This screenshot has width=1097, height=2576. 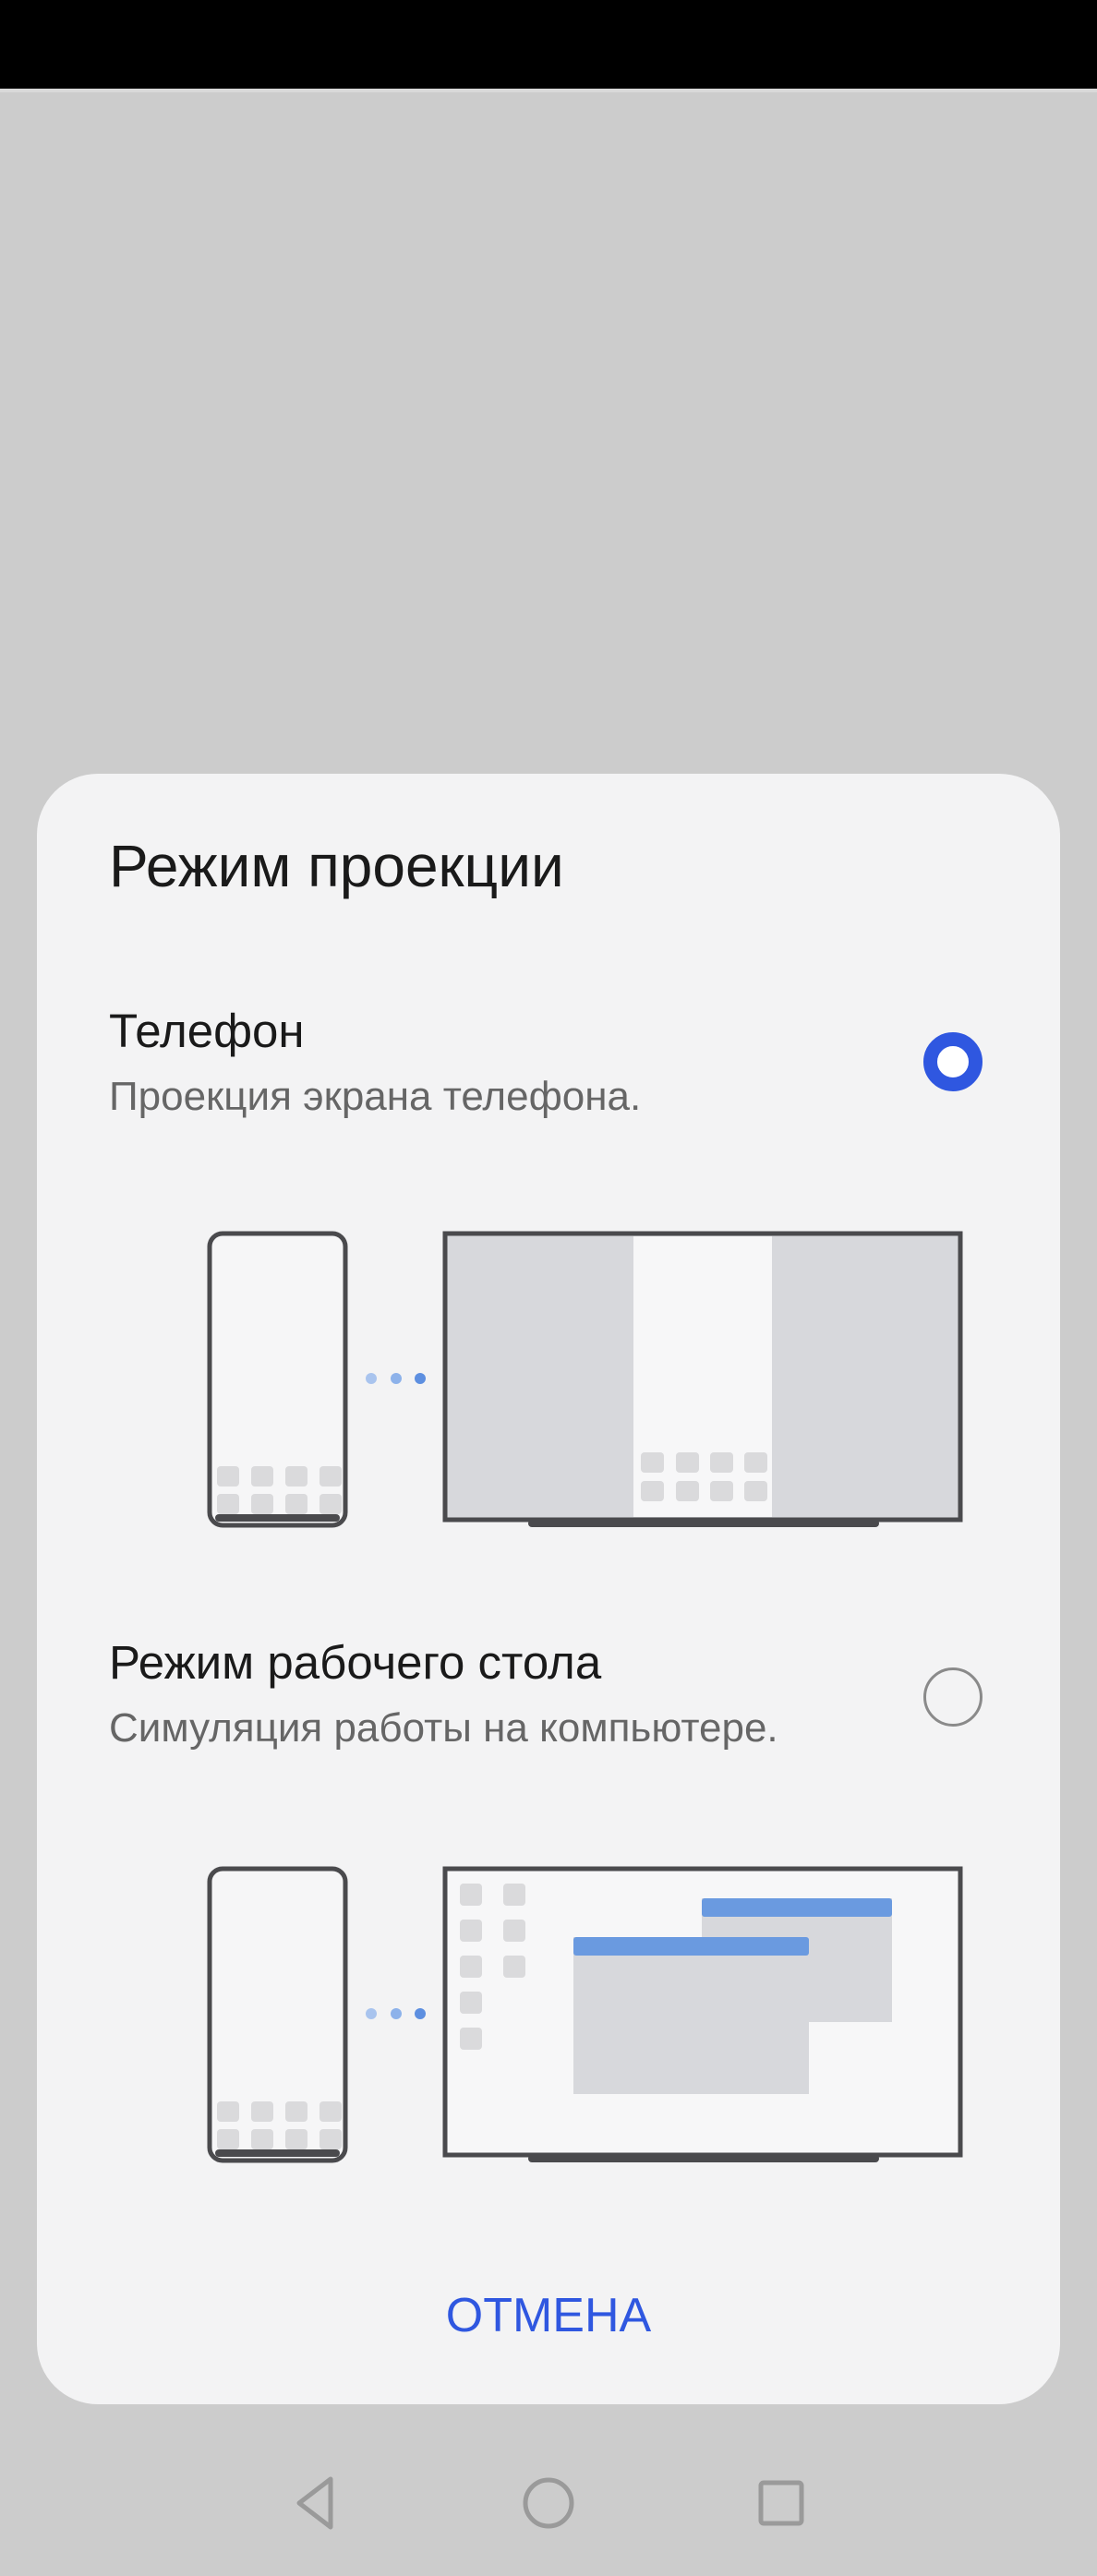 What do you see at coordinates (548, 90) in the screenshot?
I see `status-divider` at bounding box center [548, 90].